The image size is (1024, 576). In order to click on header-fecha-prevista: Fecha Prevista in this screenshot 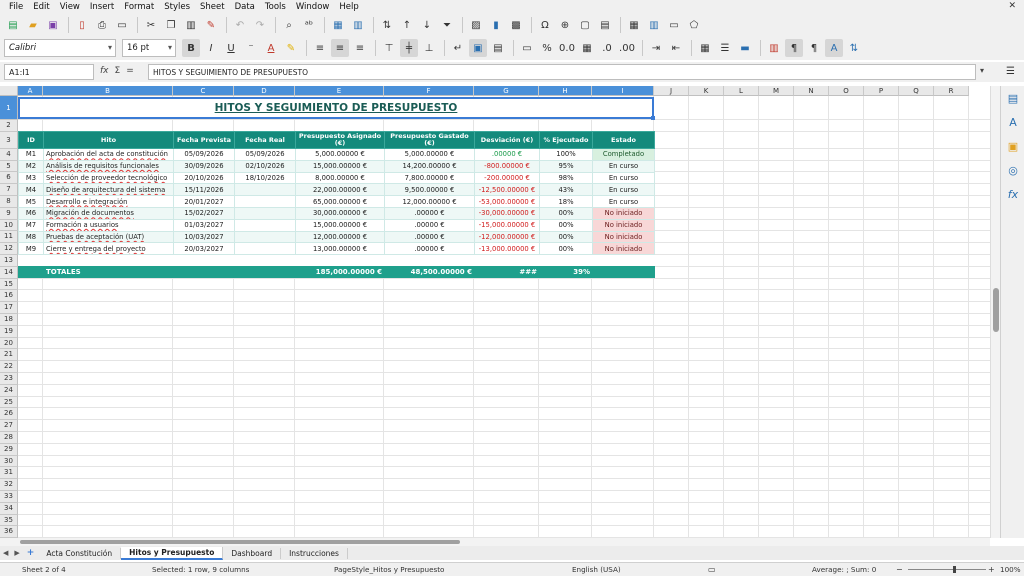, I will do `click(204, 140)`.